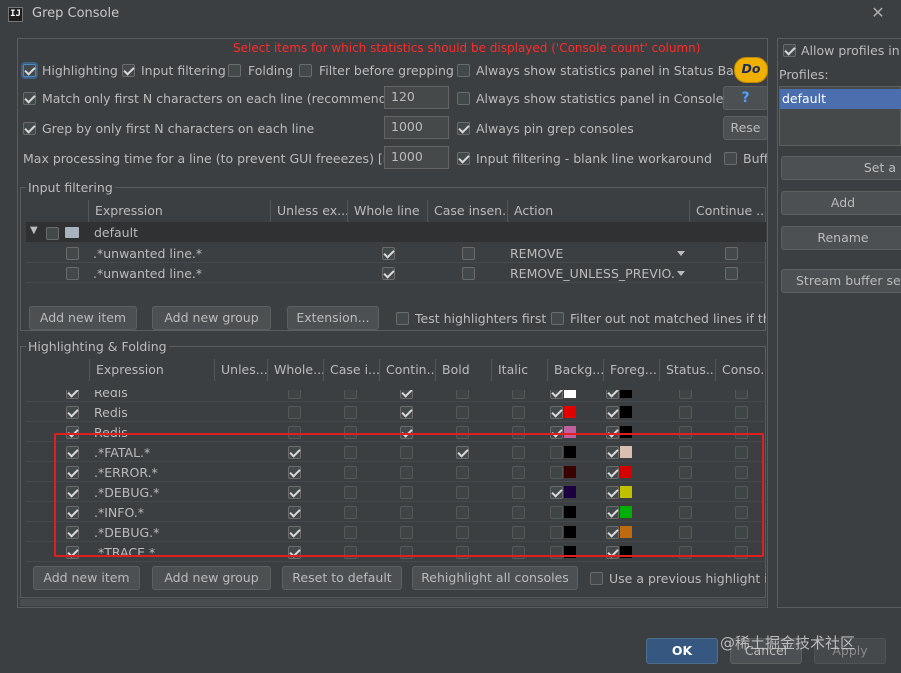 This screenshot has height=673, width=901. I want to click on hl-col-italic: Italic, so click(520, 370).